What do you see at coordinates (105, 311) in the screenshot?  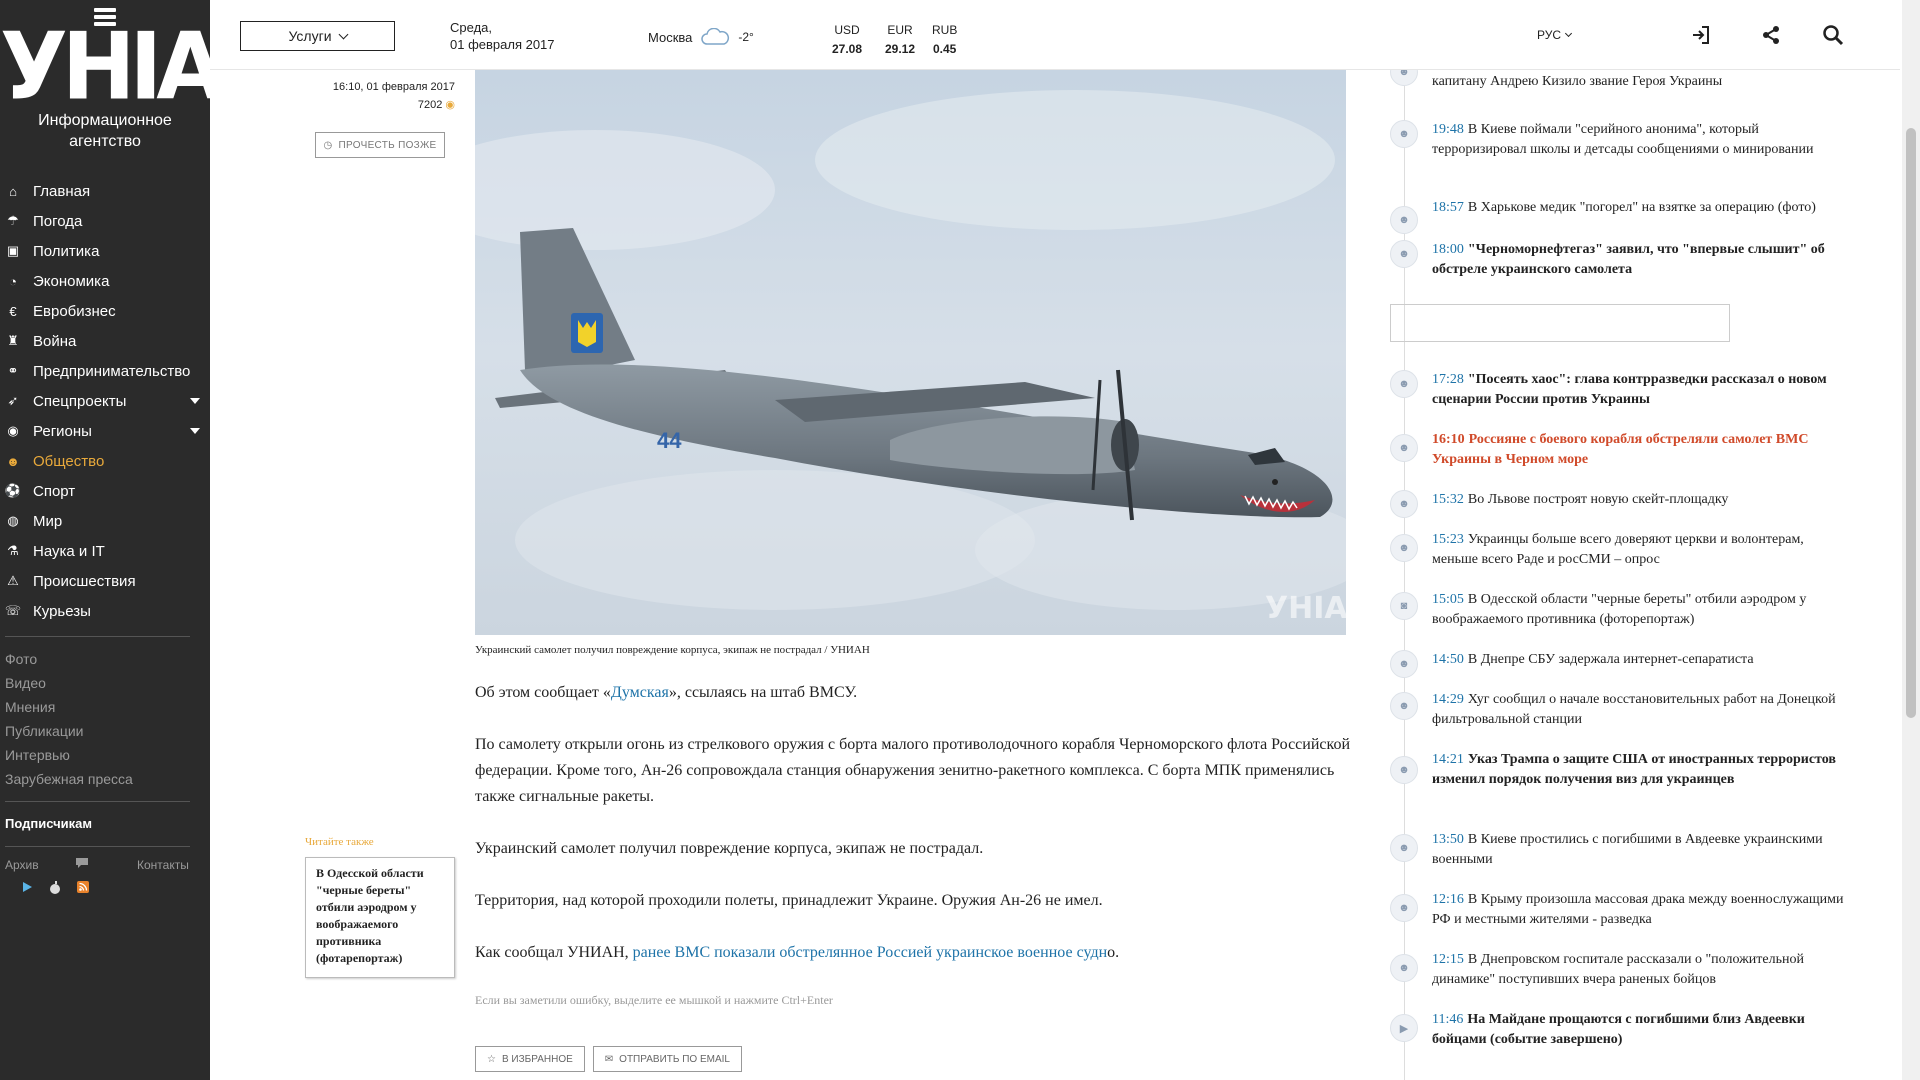 I see `nav-item-eurobusiness: € Евробизнес` at bounding box center [105, 311].